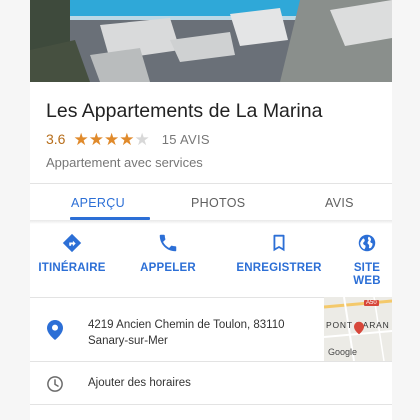 The width and height of the screenshot is (420, 420). What do you see at coordinates (367, 243) in the screenshot?
I see `globe-icon` at bounding box center [367, 243].